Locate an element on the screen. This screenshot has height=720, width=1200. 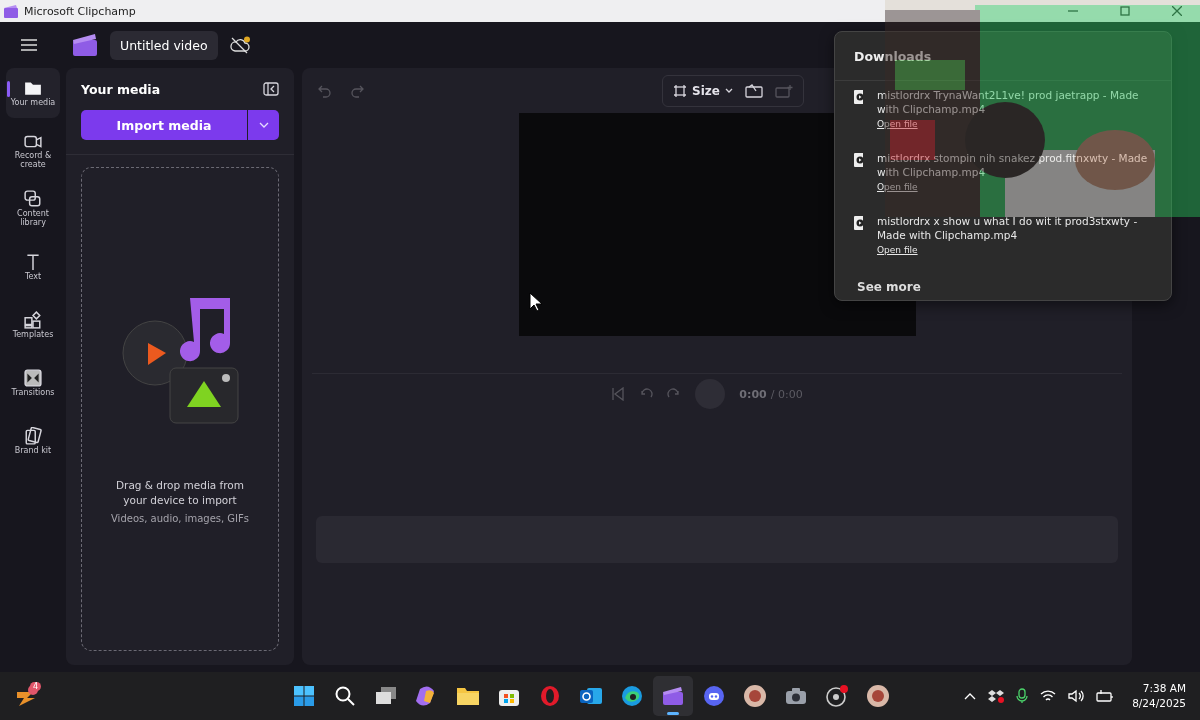
import-media-button: Import media is located at coordinates (164, 125).